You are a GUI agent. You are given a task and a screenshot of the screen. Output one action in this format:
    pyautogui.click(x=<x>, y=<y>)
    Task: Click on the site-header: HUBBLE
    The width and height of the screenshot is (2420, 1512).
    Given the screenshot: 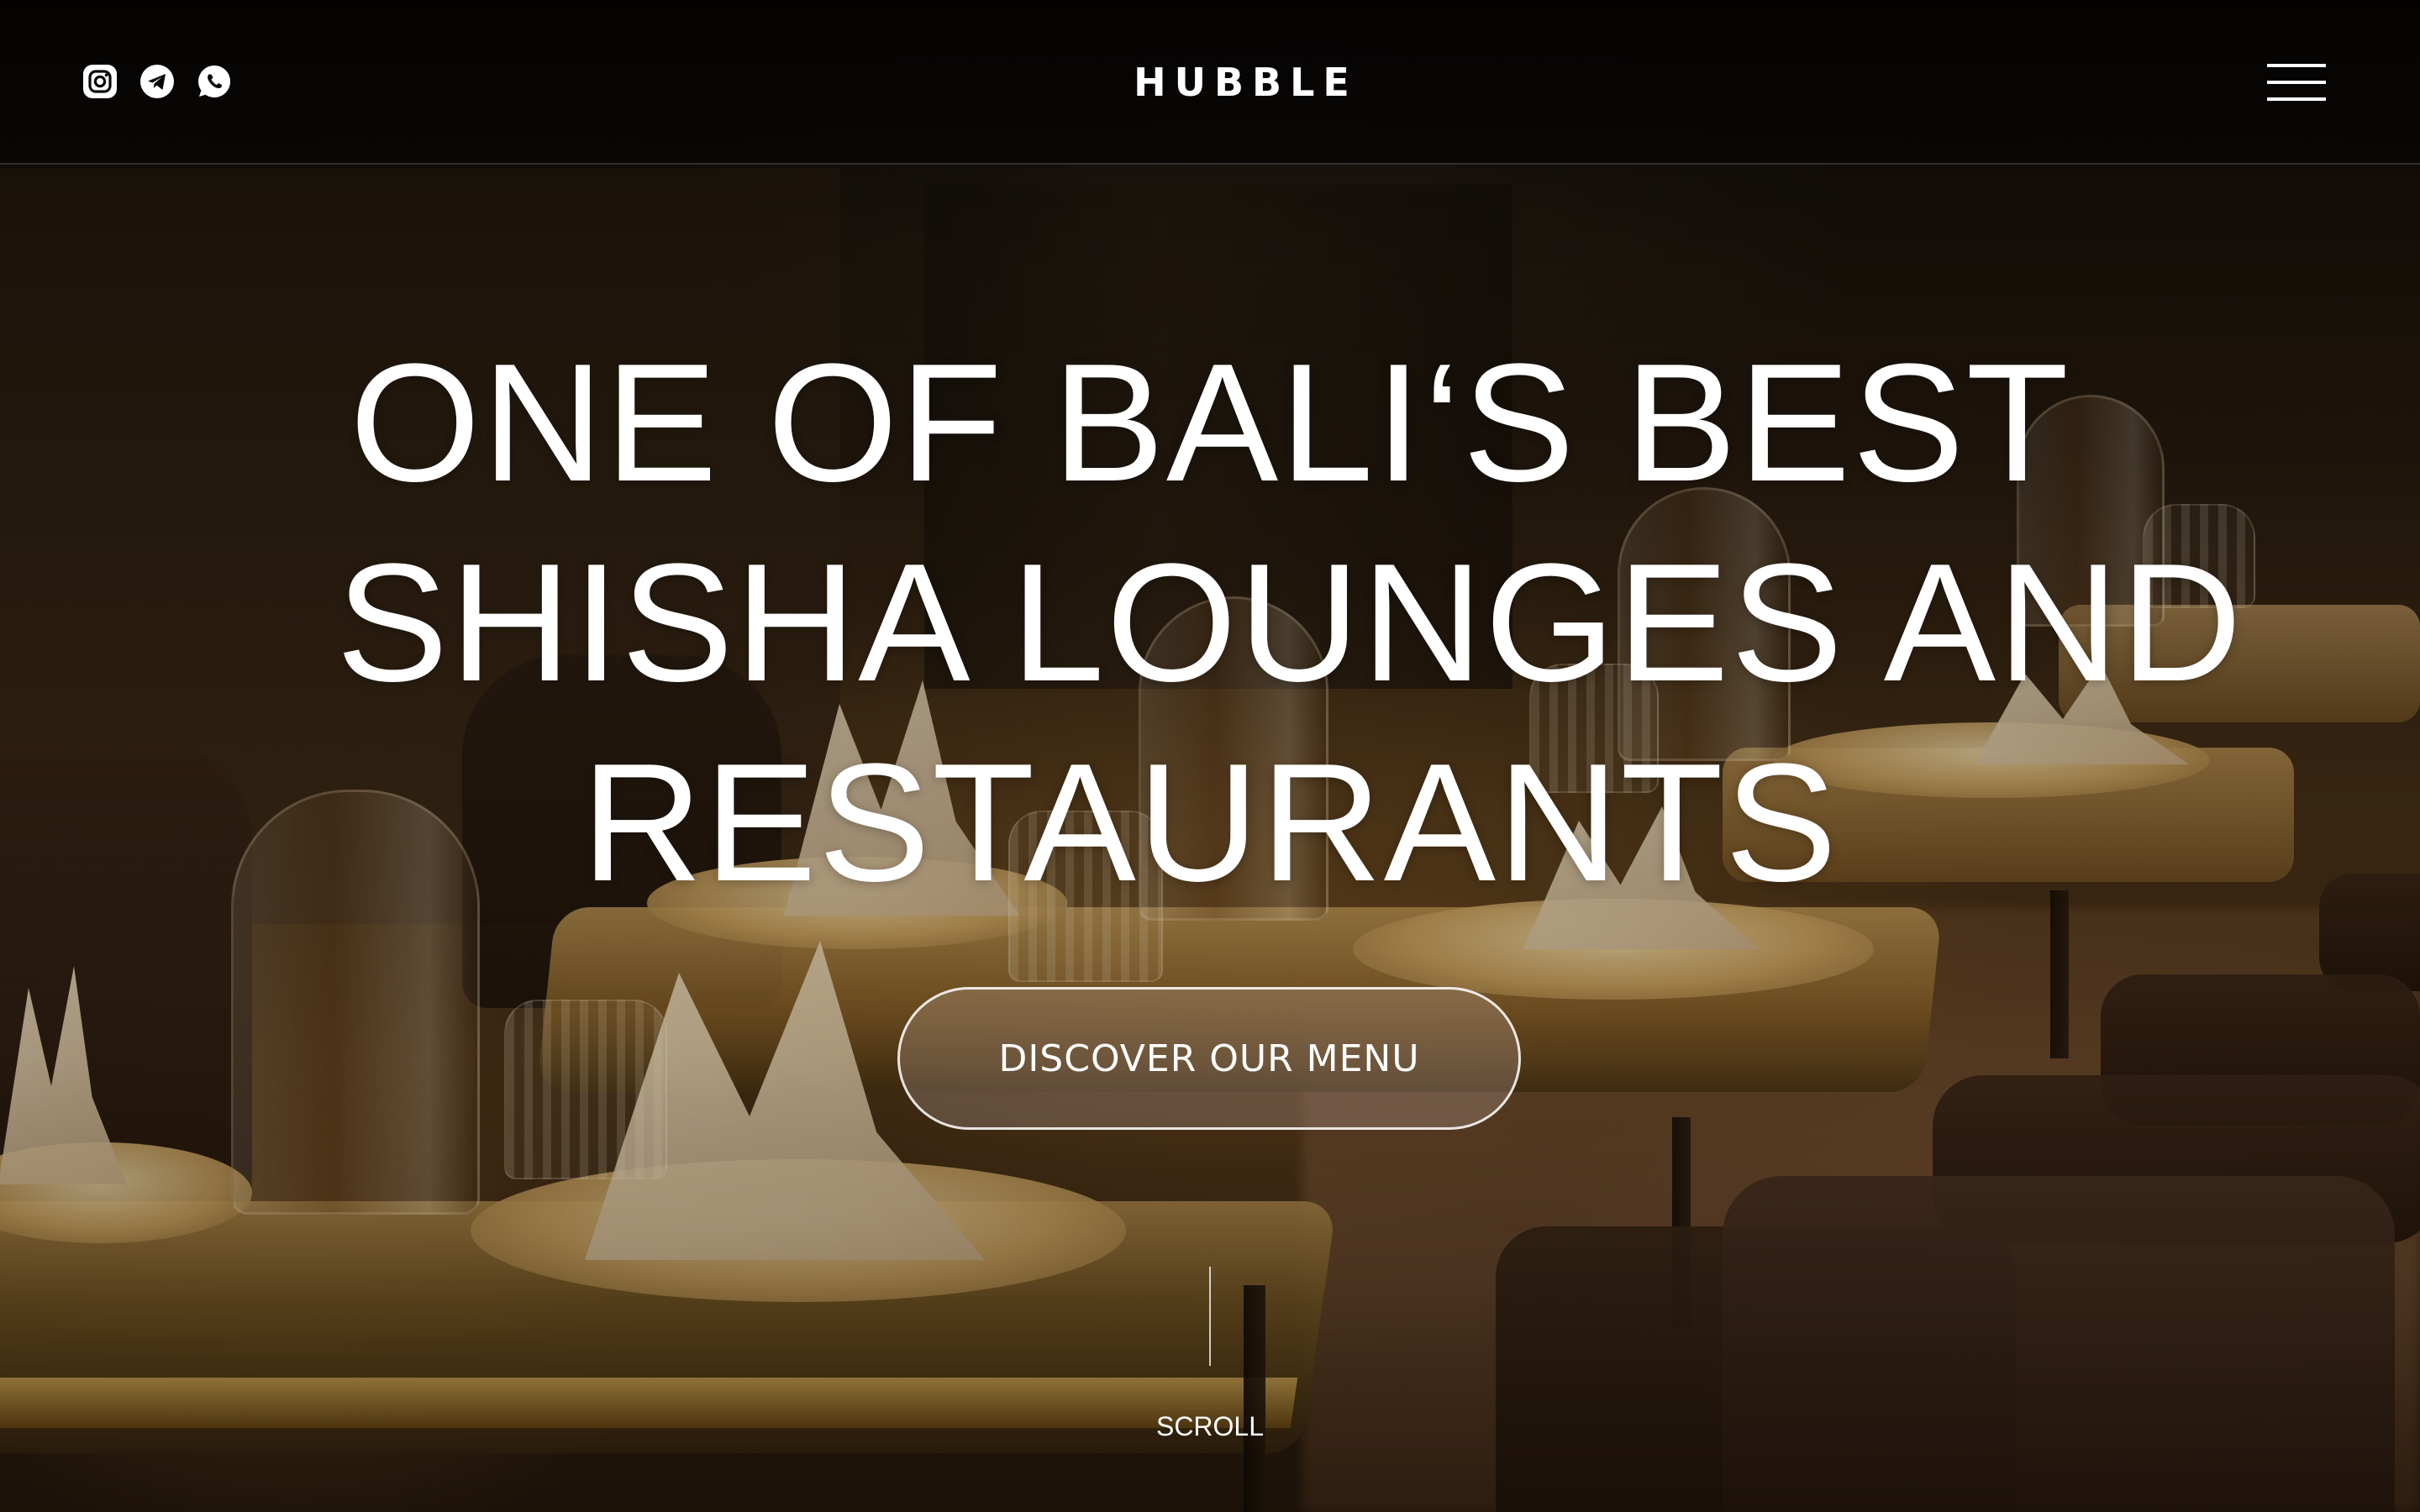 What is the action you would take?
    pyautogui.click(x=1210, y=82)
    